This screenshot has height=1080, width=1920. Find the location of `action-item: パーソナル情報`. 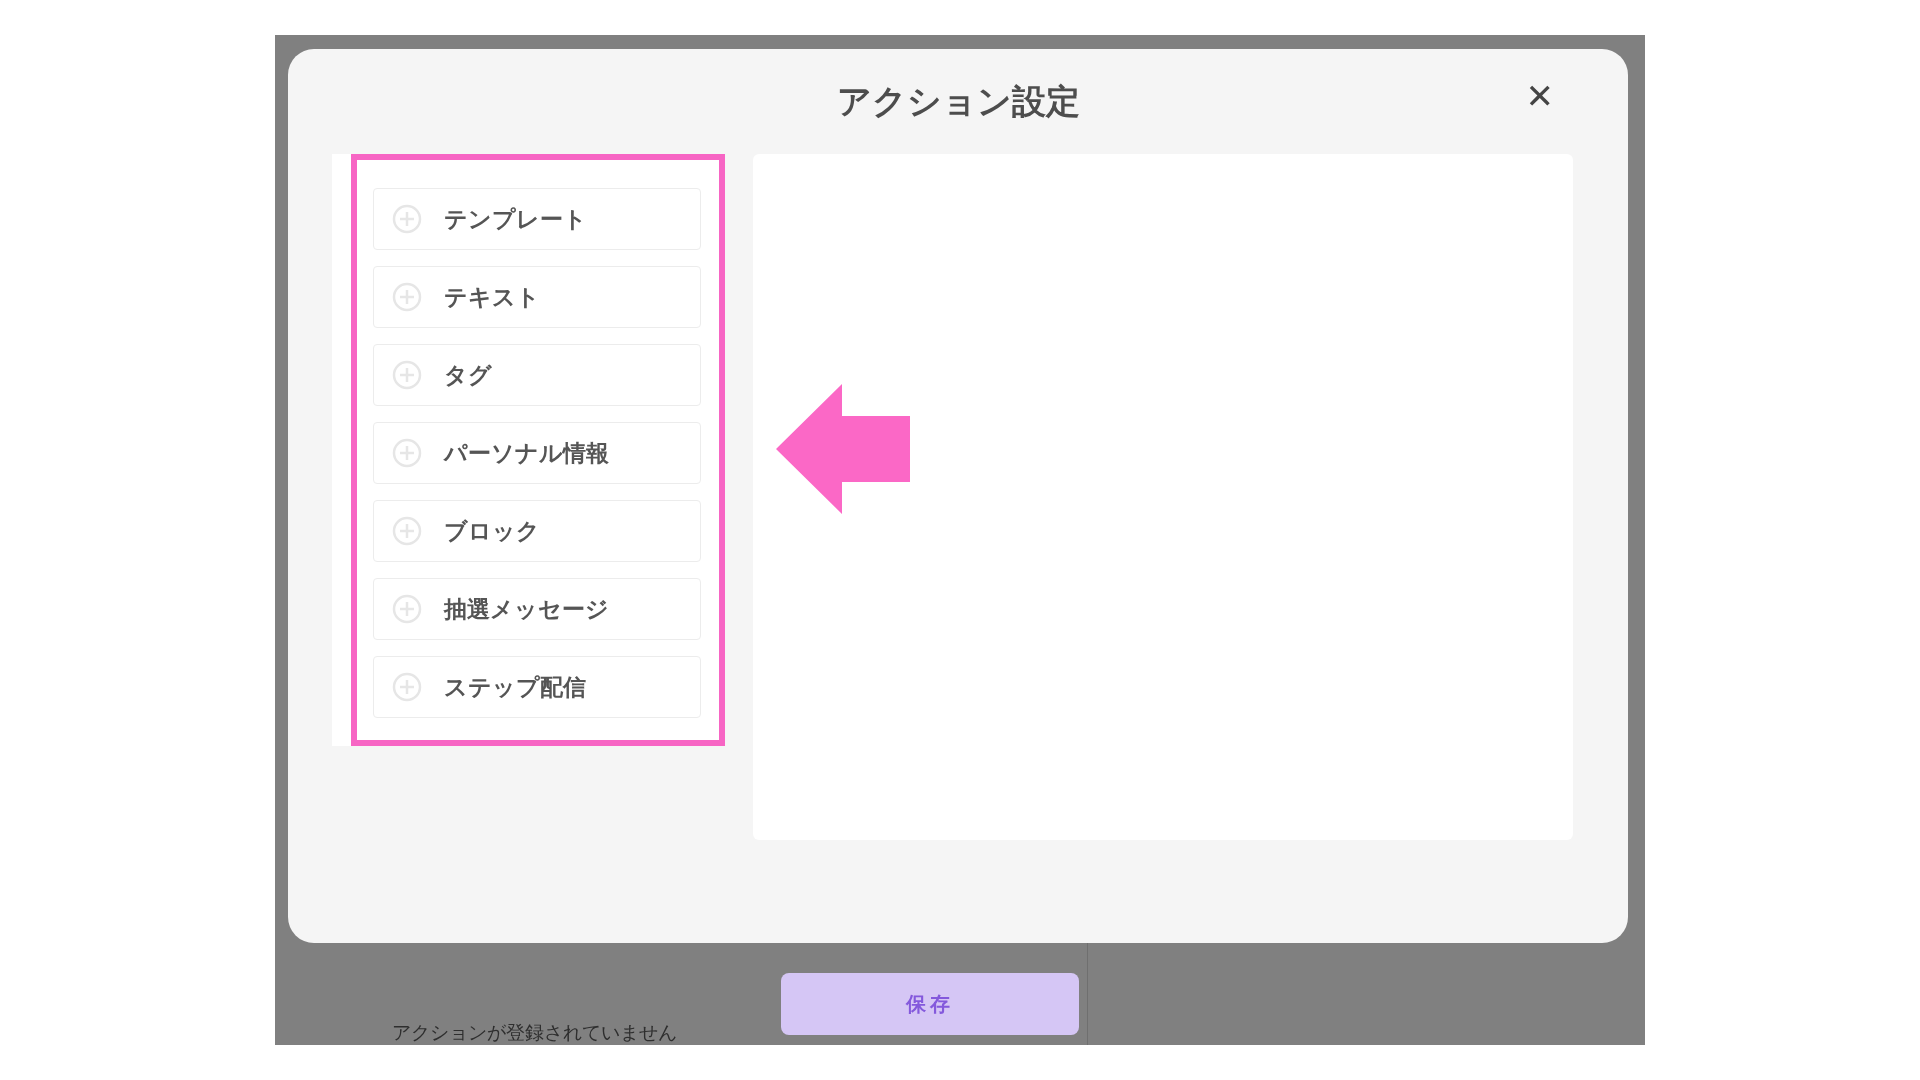

action-item: パーソナル情報 is located at coordinates (537, 453).